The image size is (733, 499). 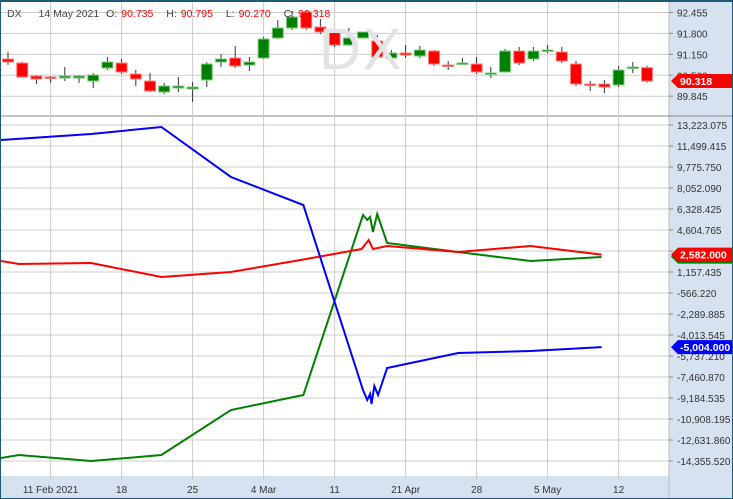 What do you see at coordinates (701, 315) in the screenshot?
I see `indicator-tick-label: -2,289.885` at bounding box center [701, 315].